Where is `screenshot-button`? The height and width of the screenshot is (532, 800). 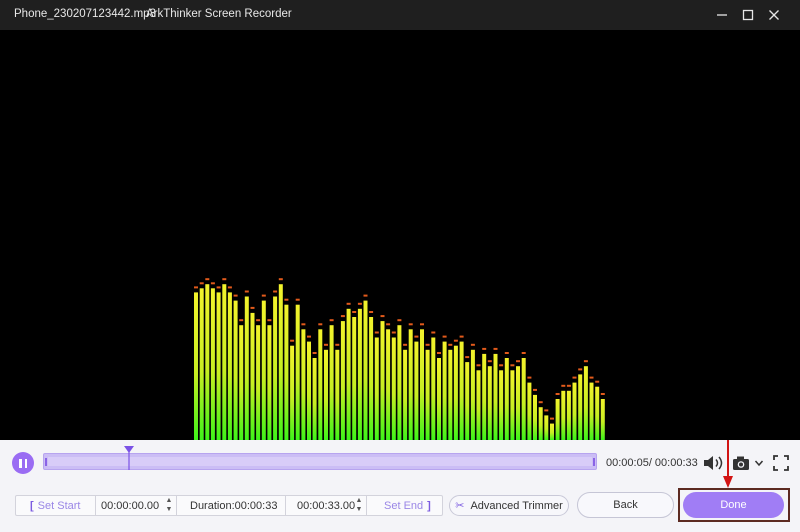
screenshot-button is located at coordinates (748, 463).